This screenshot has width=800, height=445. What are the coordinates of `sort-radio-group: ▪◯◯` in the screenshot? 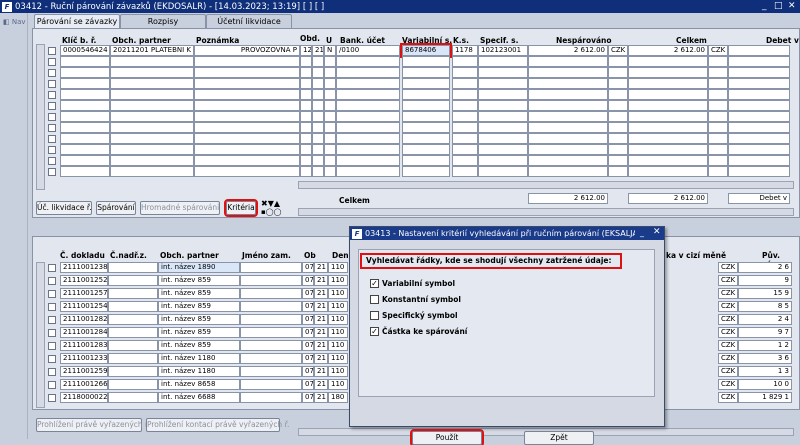 It's located at (271, 212).